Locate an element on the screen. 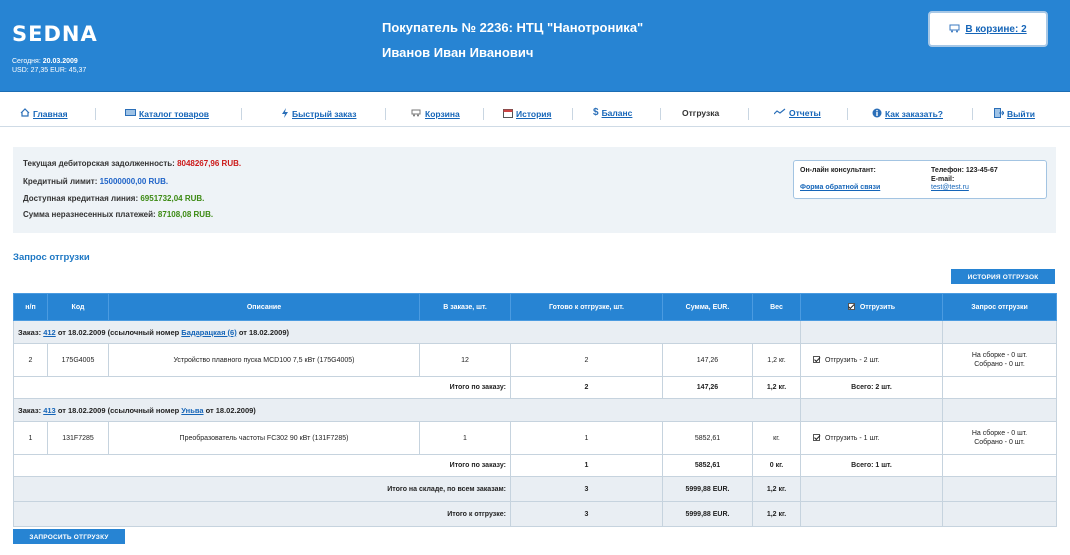  shipment-history-button: ИСТОРИЯ ОТГРУЗОК is located at coordinates (1003, 276).